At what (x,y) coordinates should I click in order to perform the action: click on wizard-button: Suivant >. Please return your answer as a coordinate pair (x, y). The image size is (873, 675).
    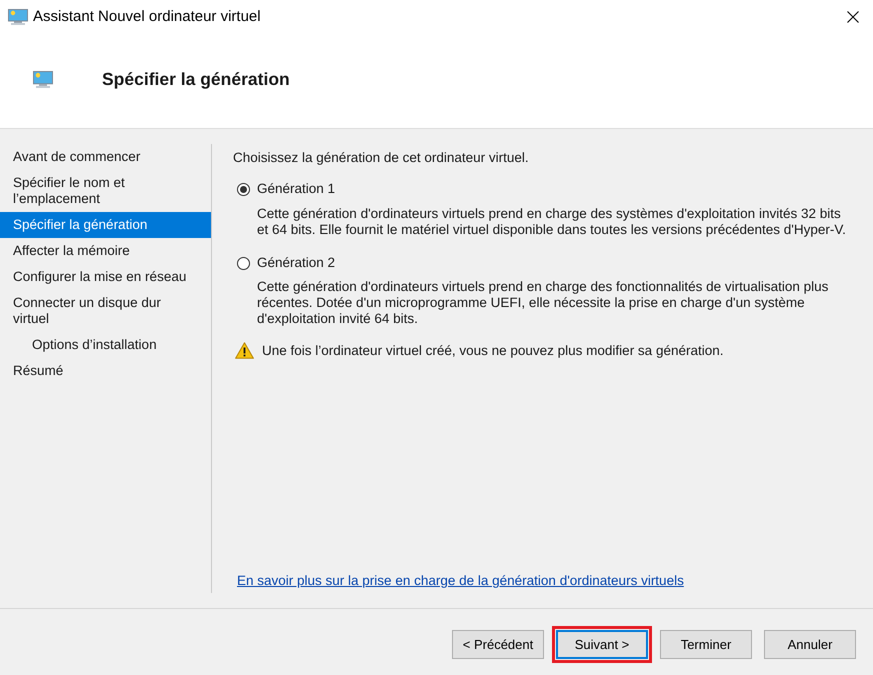
    Looking at the image, I should click on (602, 644).